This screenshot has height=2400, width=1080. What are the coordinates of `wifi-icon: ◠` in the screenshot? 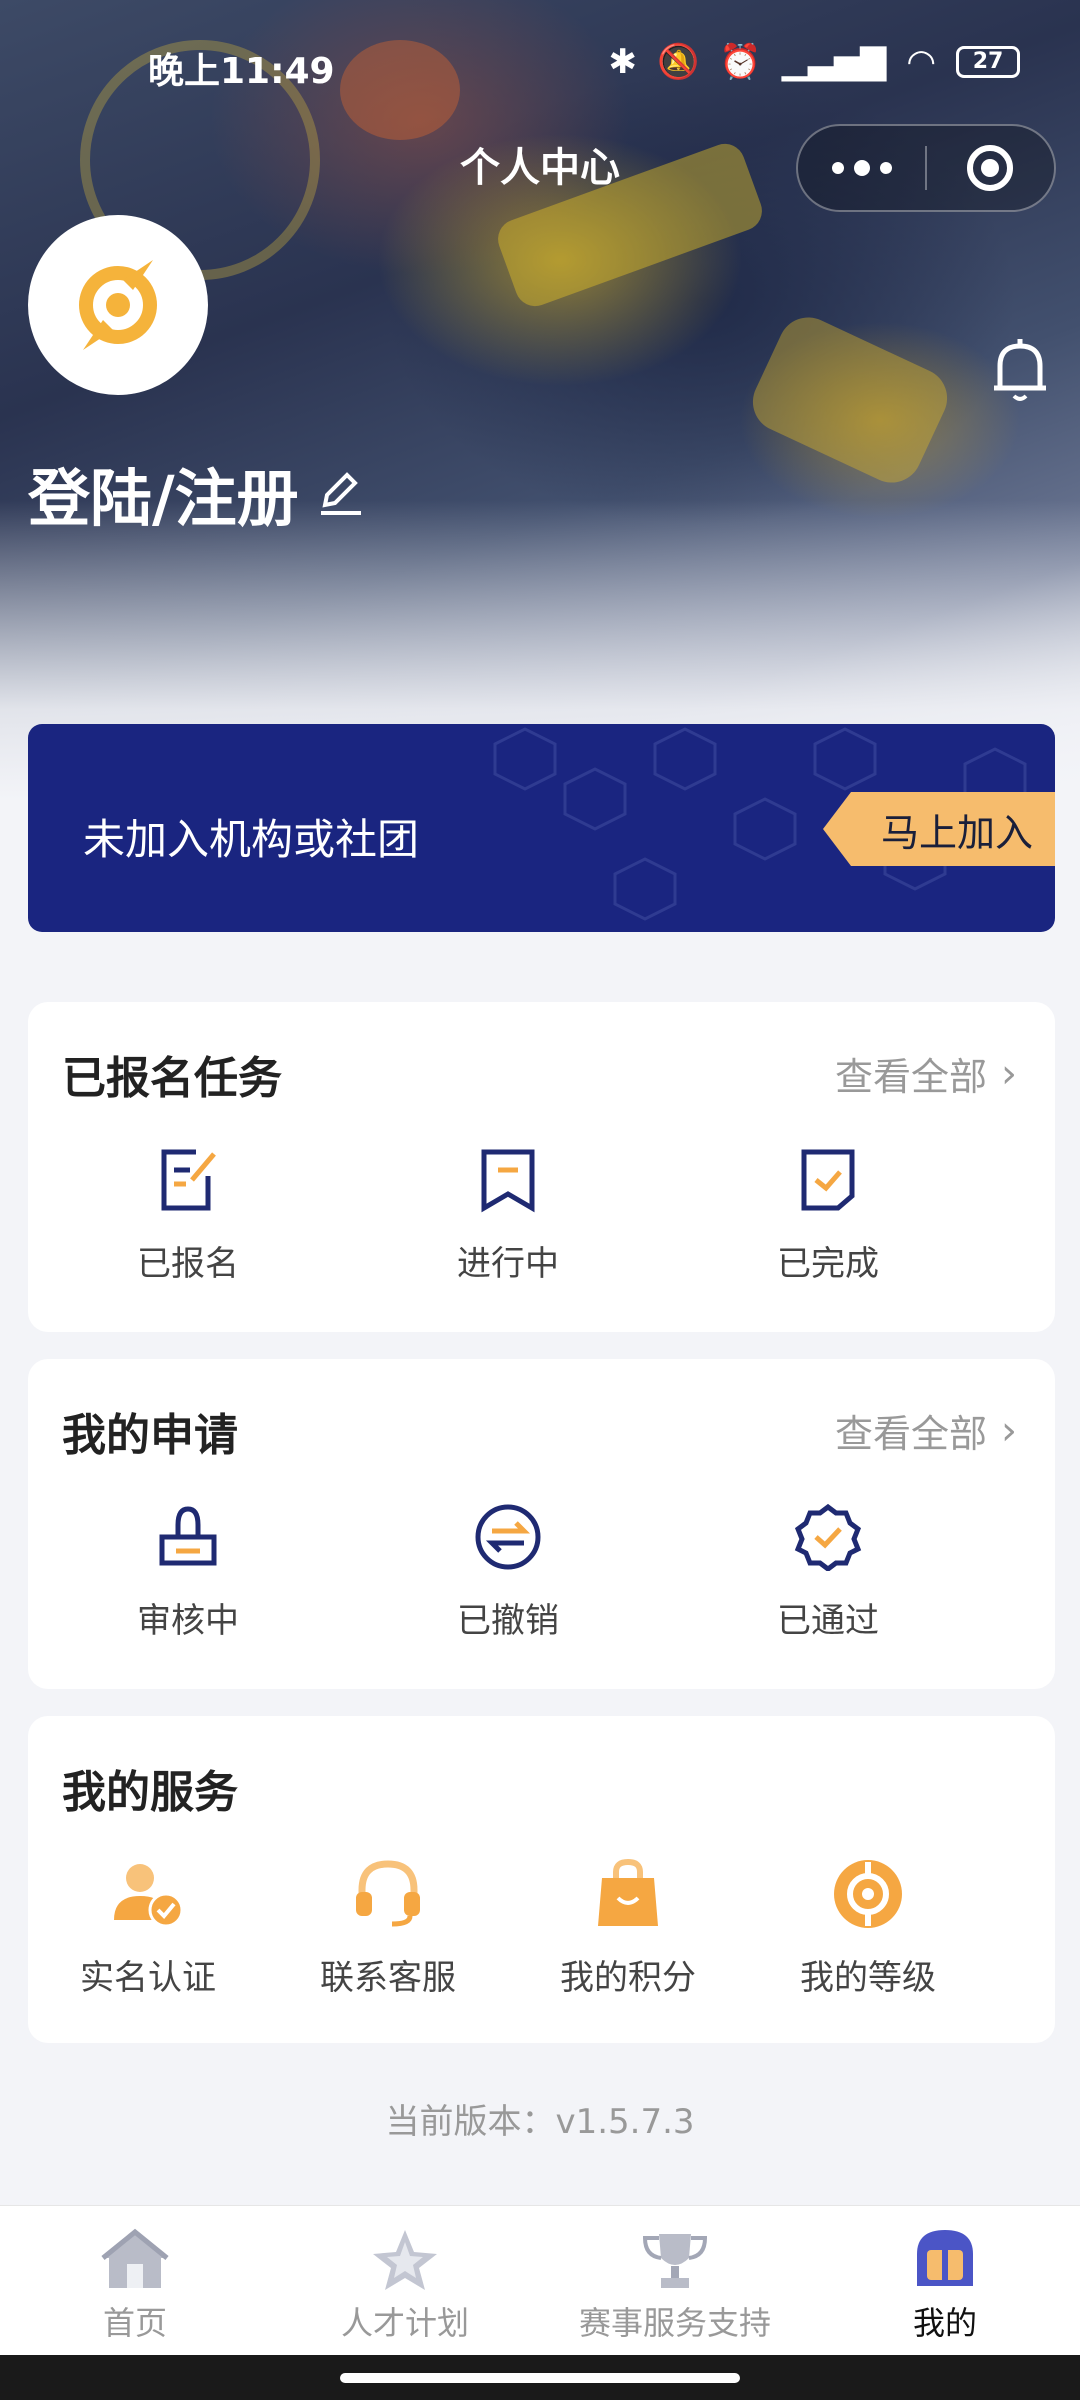 It's located at (921, 62).